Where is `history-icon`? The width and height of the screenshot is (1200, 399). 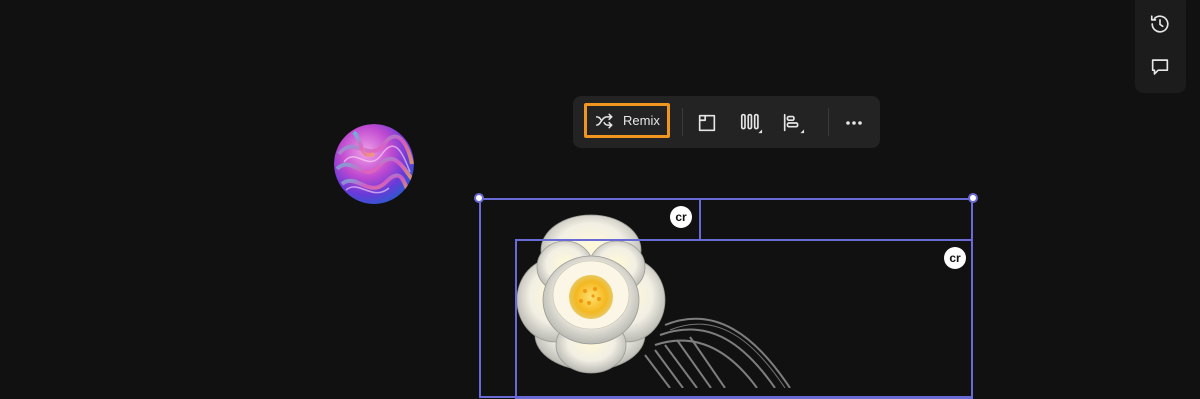 history-icon is located at coordinates (1159, 24).